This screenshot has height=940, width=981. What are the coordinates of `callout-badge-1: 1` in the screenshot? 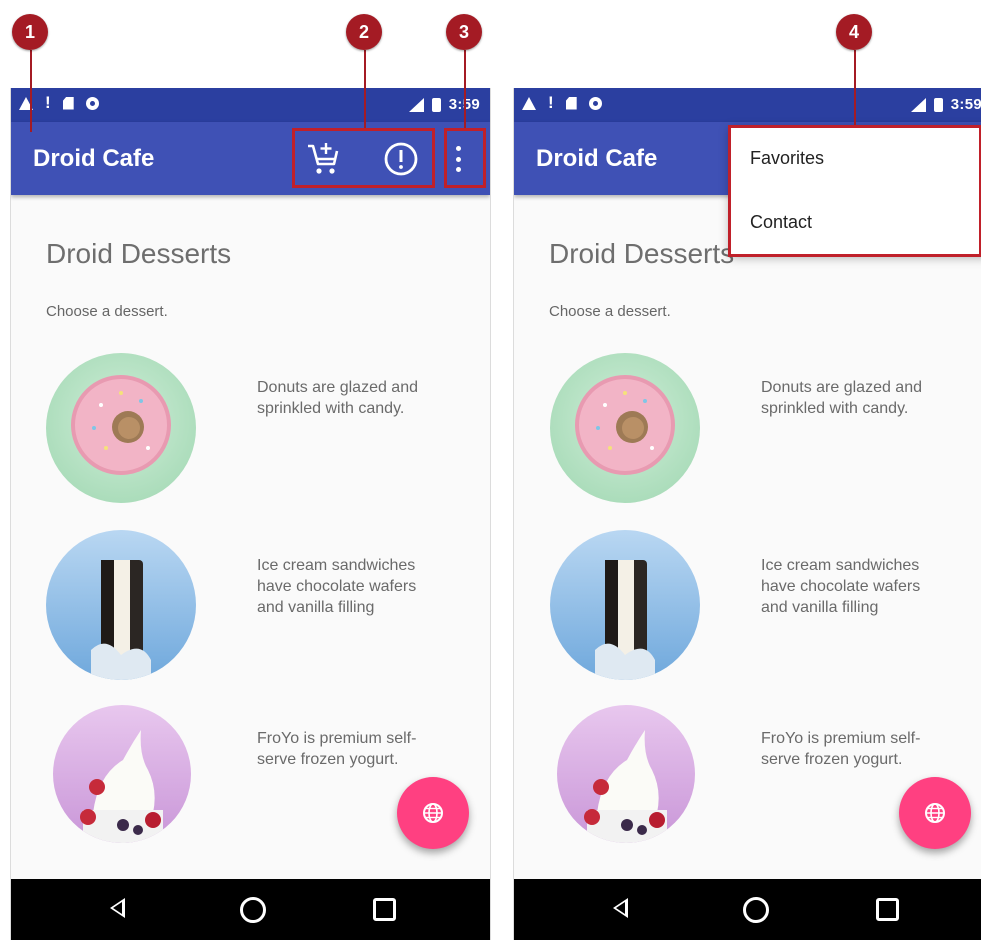 It's located at (30, 32).